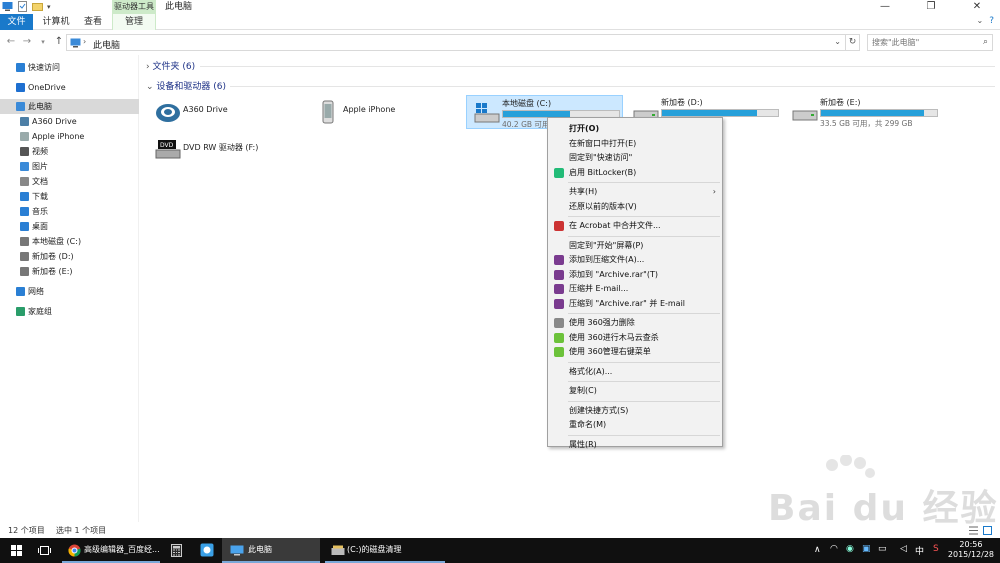  Describe the element at coordinates (27, 42) in the screenshot. I see `forward-arrow-icon: →` at that location.